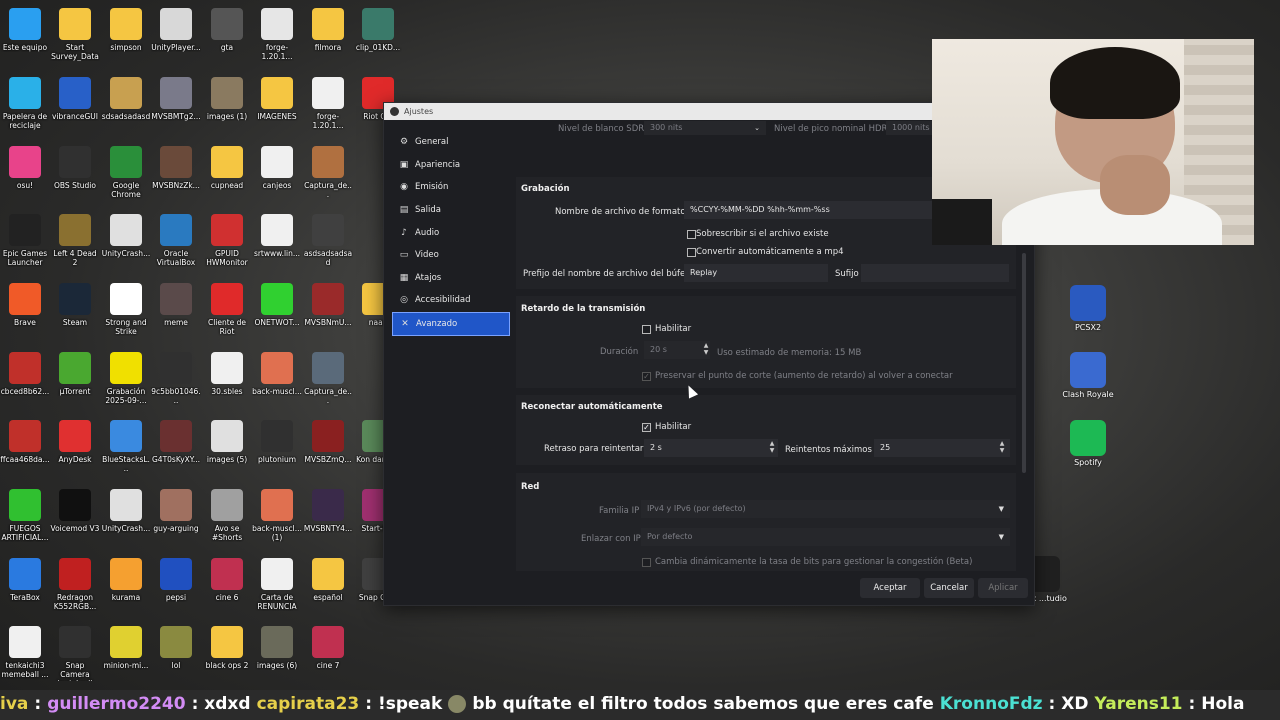 The width and height of the screenshot is (1280, 720). I want to click on desktop-icon: canjeos, so click(277, 168).